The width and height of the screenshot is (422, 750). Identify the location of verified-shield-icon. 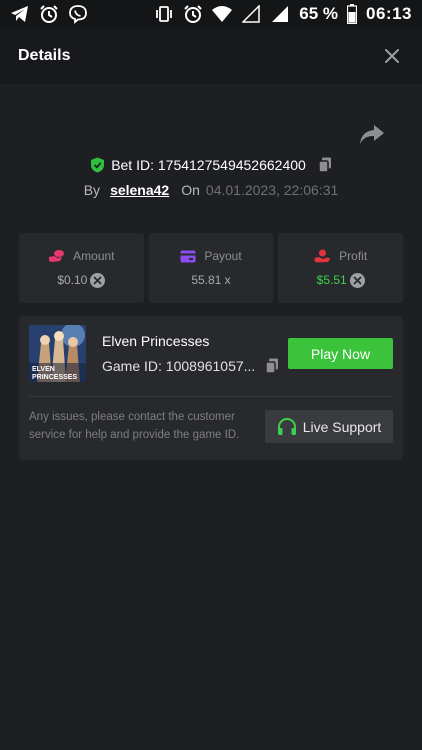
(97, 165).